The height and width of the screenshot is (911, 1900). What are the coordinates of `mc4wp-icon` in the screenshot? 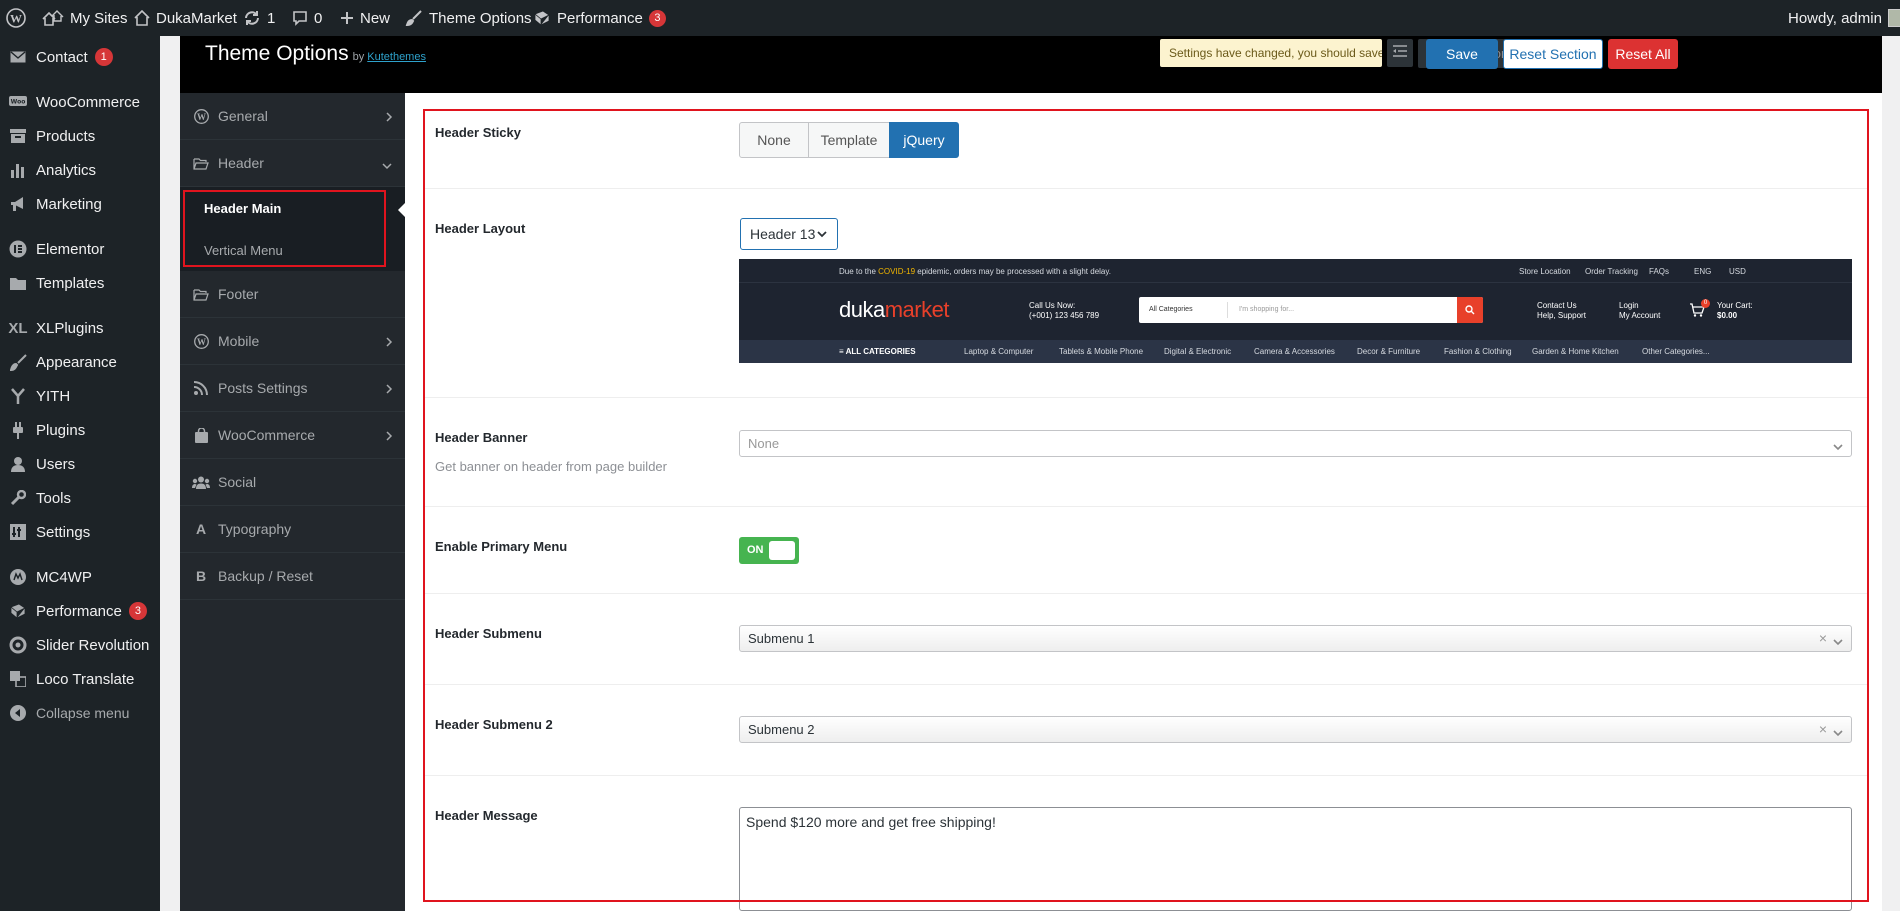 It's located at (18, 577).